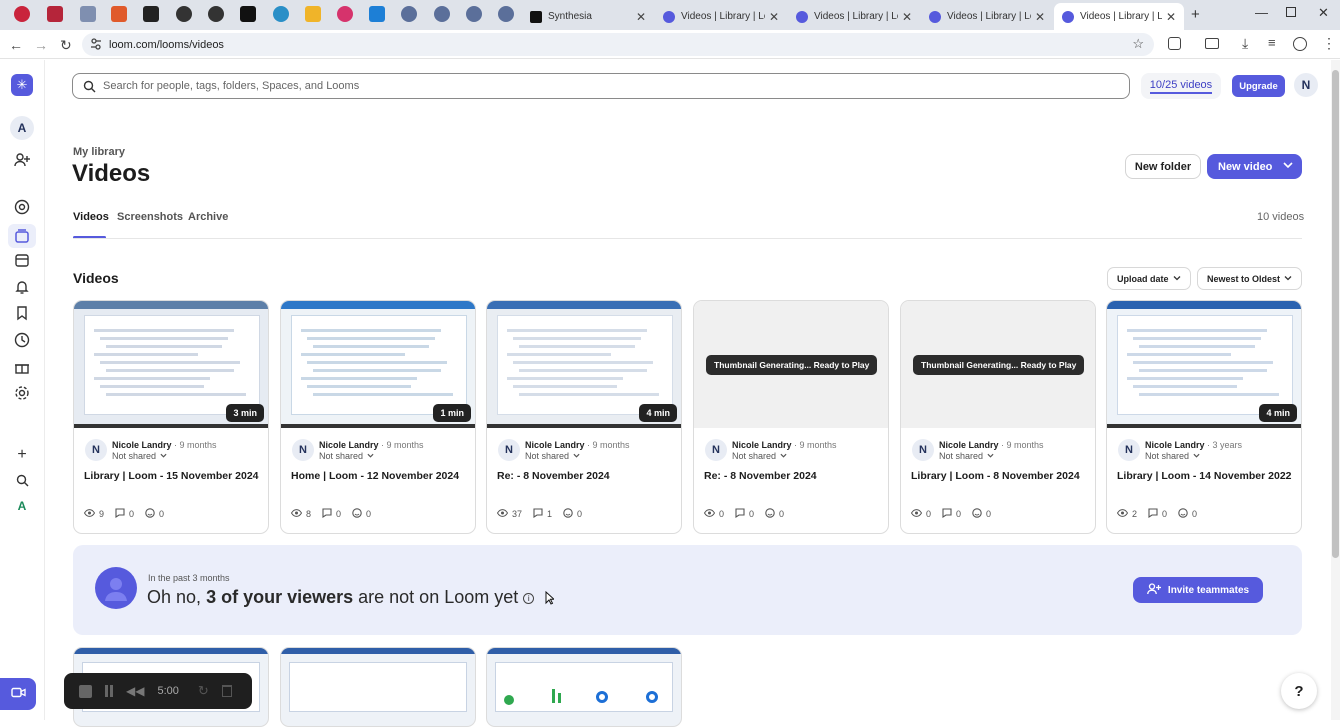 This screenshot has height=727, width=1340. Describe the element at coordinates (1272, 42) in the screenshot. I see `media-control-icon: ≡` at that location.